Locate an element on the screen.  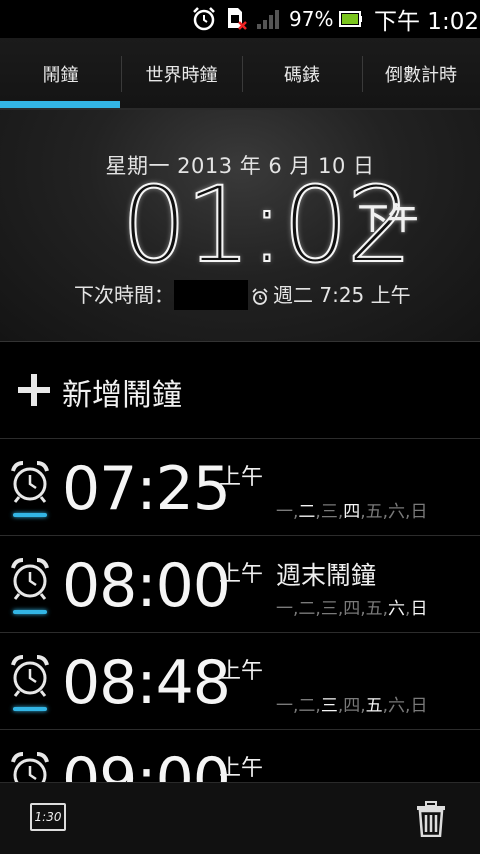
alarm-label: 週末鬧鐘 is located at coordinates (326, 575).